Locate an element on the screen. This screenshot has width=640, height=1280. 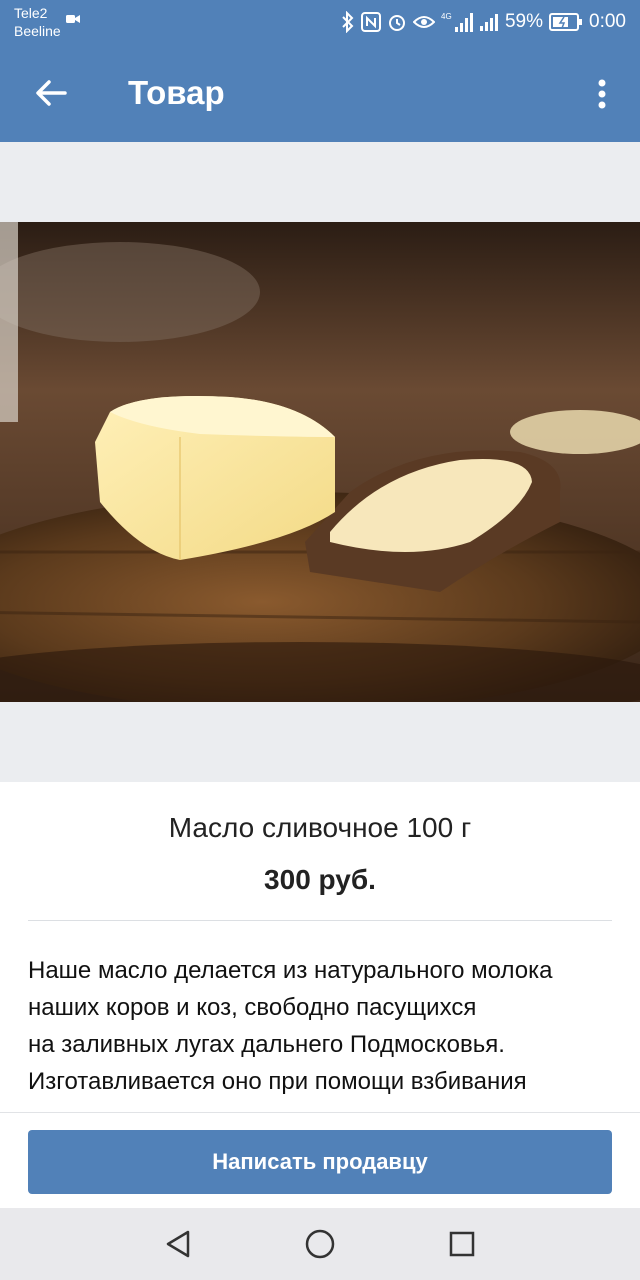
arrow-left-icon is located at coordinates (51, 93).